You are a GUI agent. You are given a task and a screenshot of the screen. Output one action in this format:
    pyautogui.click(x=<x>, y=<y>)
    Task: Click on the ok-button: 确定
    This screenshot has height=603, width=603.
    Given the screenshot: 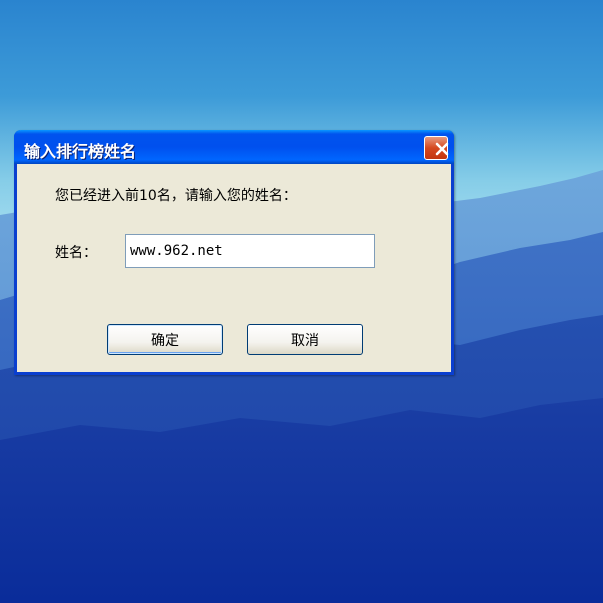 What is the action you would take?
    pyautogui.click(x=165, y=339)
    